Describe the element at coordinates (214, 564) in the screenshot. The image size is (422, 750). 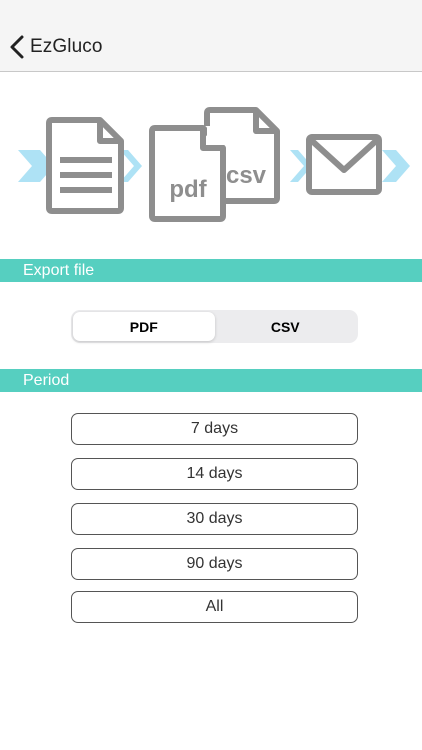
I see `period-90-days-button: 90 days` at that location.